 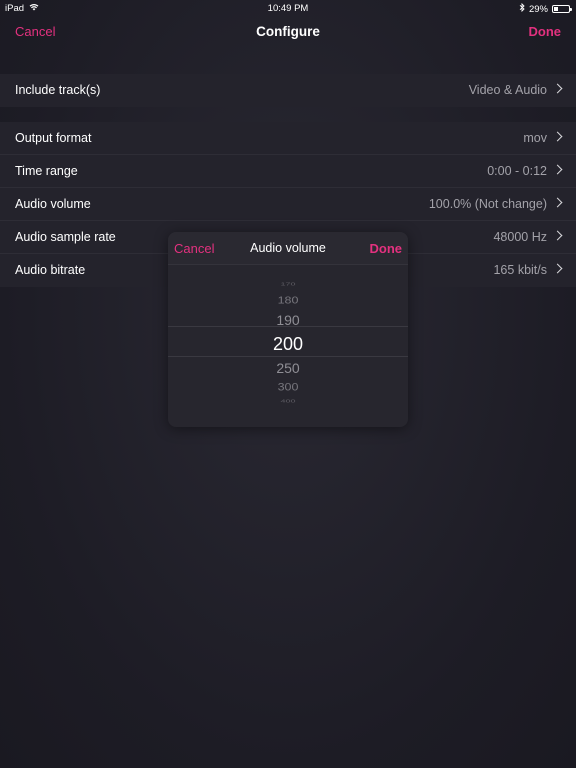 What do you see at coordinates (538, 9) in the screenshot?
I see `battery-percent: 29%` at bounding box center [538, 9].